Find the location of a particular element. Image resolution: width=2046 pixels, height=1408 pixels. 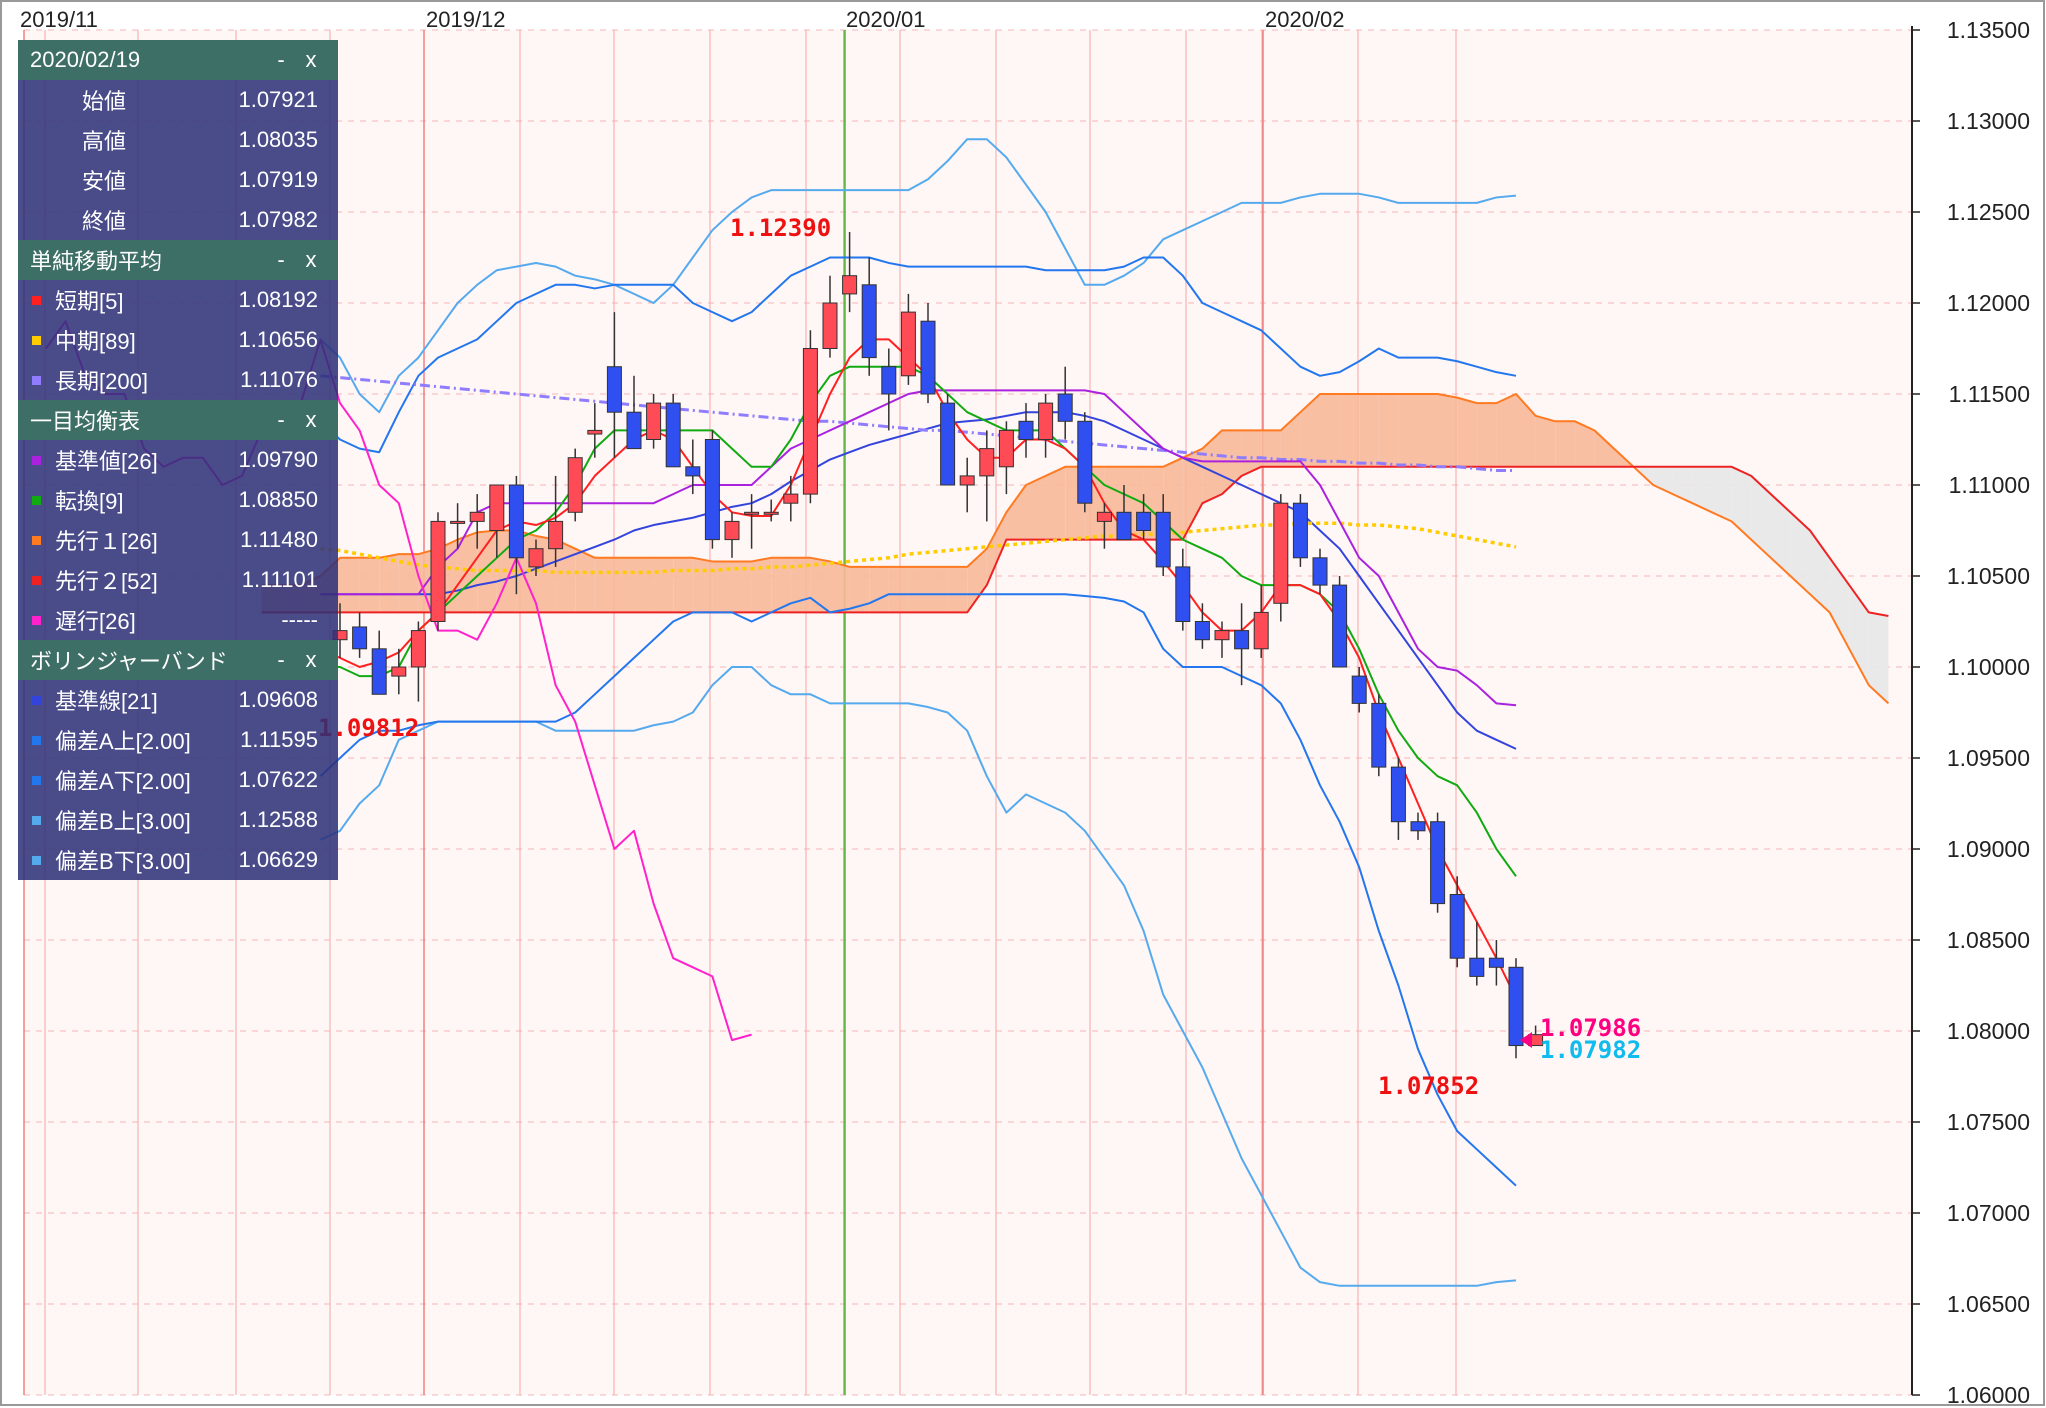

bollinger-row-a-lower: 偏差A下[2.00] 1.07622 is located at coordinates (178, 780).